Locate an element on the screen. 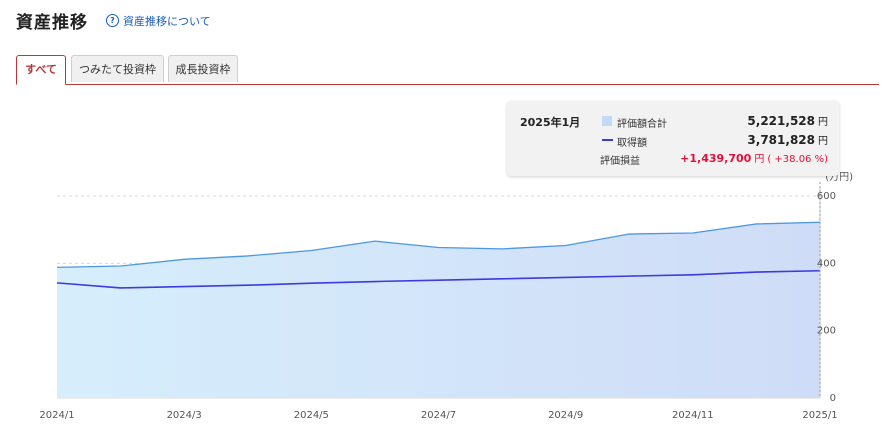 This screenshot has width=886, height=434. tooltip-cost-value: 3,781,828 円 is located at coordinates (787, 139).